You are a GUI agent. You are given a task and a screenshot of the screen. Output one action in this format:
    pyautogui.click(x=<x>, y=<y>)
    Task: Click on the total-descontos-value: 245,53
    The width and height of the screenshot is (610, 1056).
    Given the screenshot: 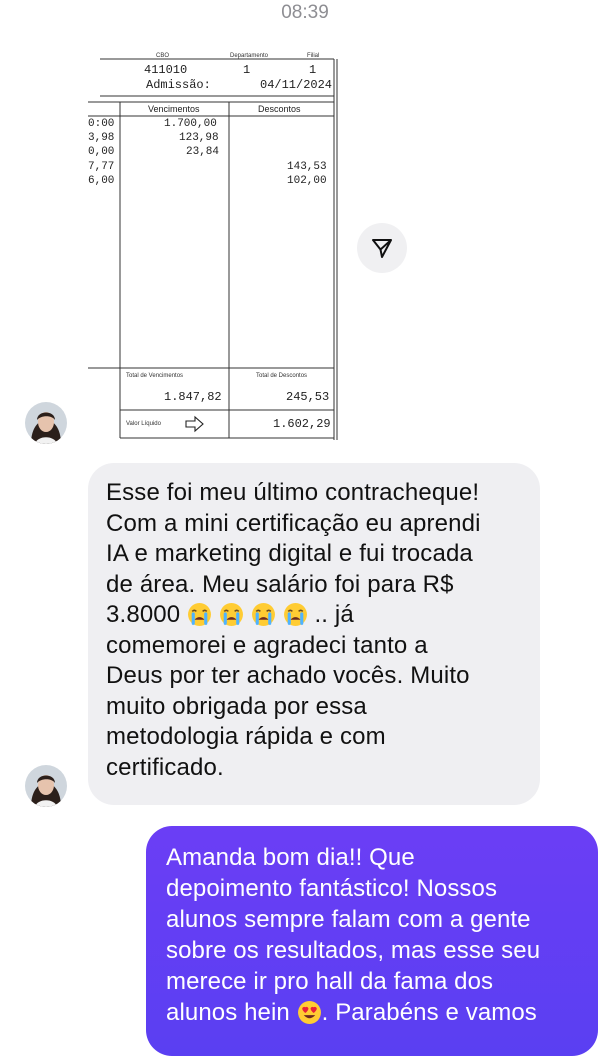 What is the action you would take?
    pyautogui.click(x=308, y=397)
    